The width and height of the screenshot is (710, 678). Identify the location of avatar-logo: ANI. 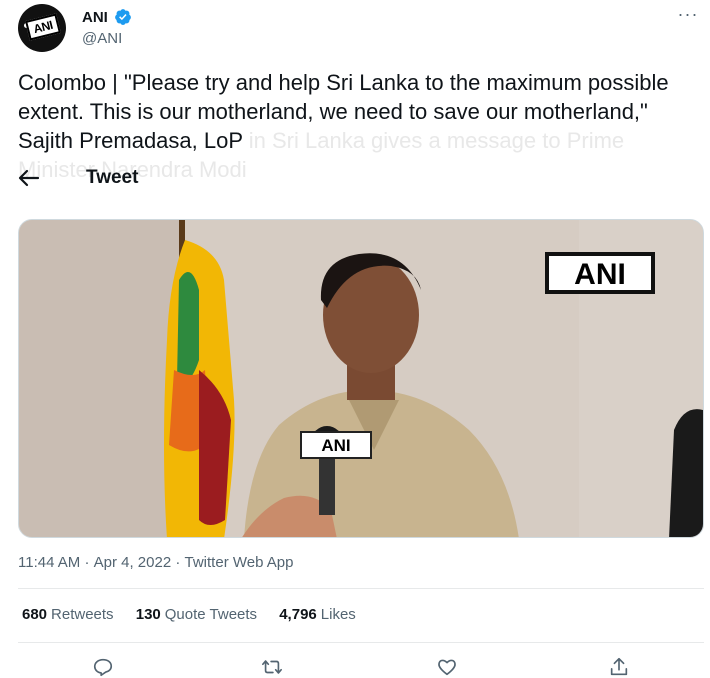
(43, 27).